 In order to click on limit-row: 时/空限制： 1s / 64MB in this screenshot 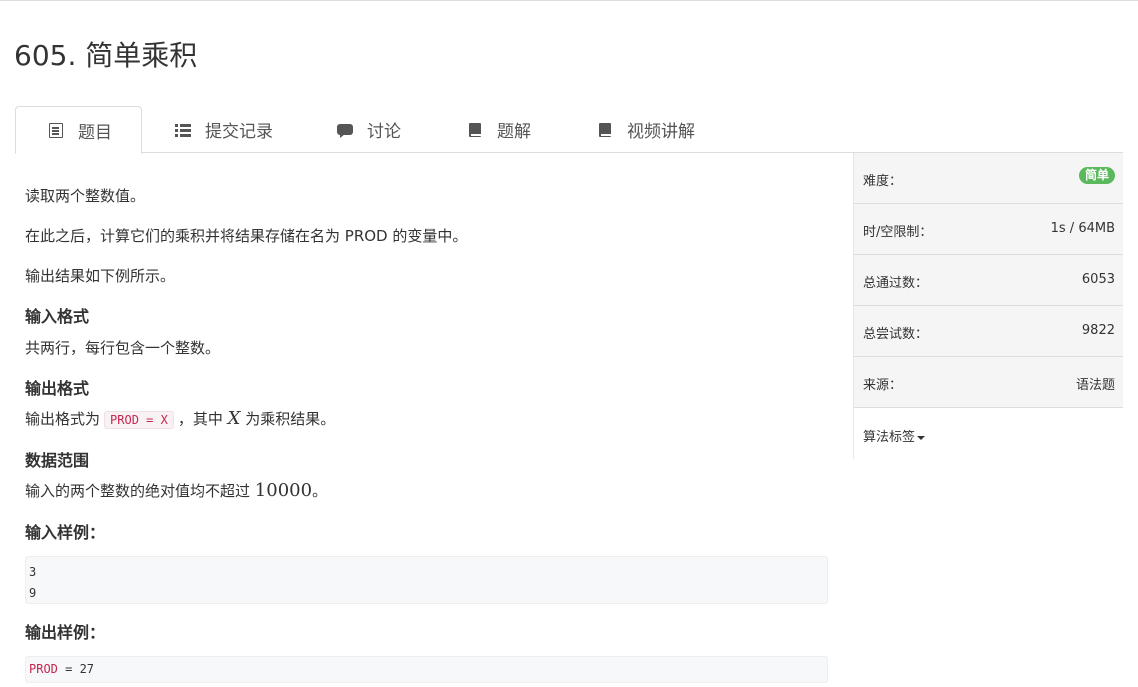, I will do `click(988, 229)`.